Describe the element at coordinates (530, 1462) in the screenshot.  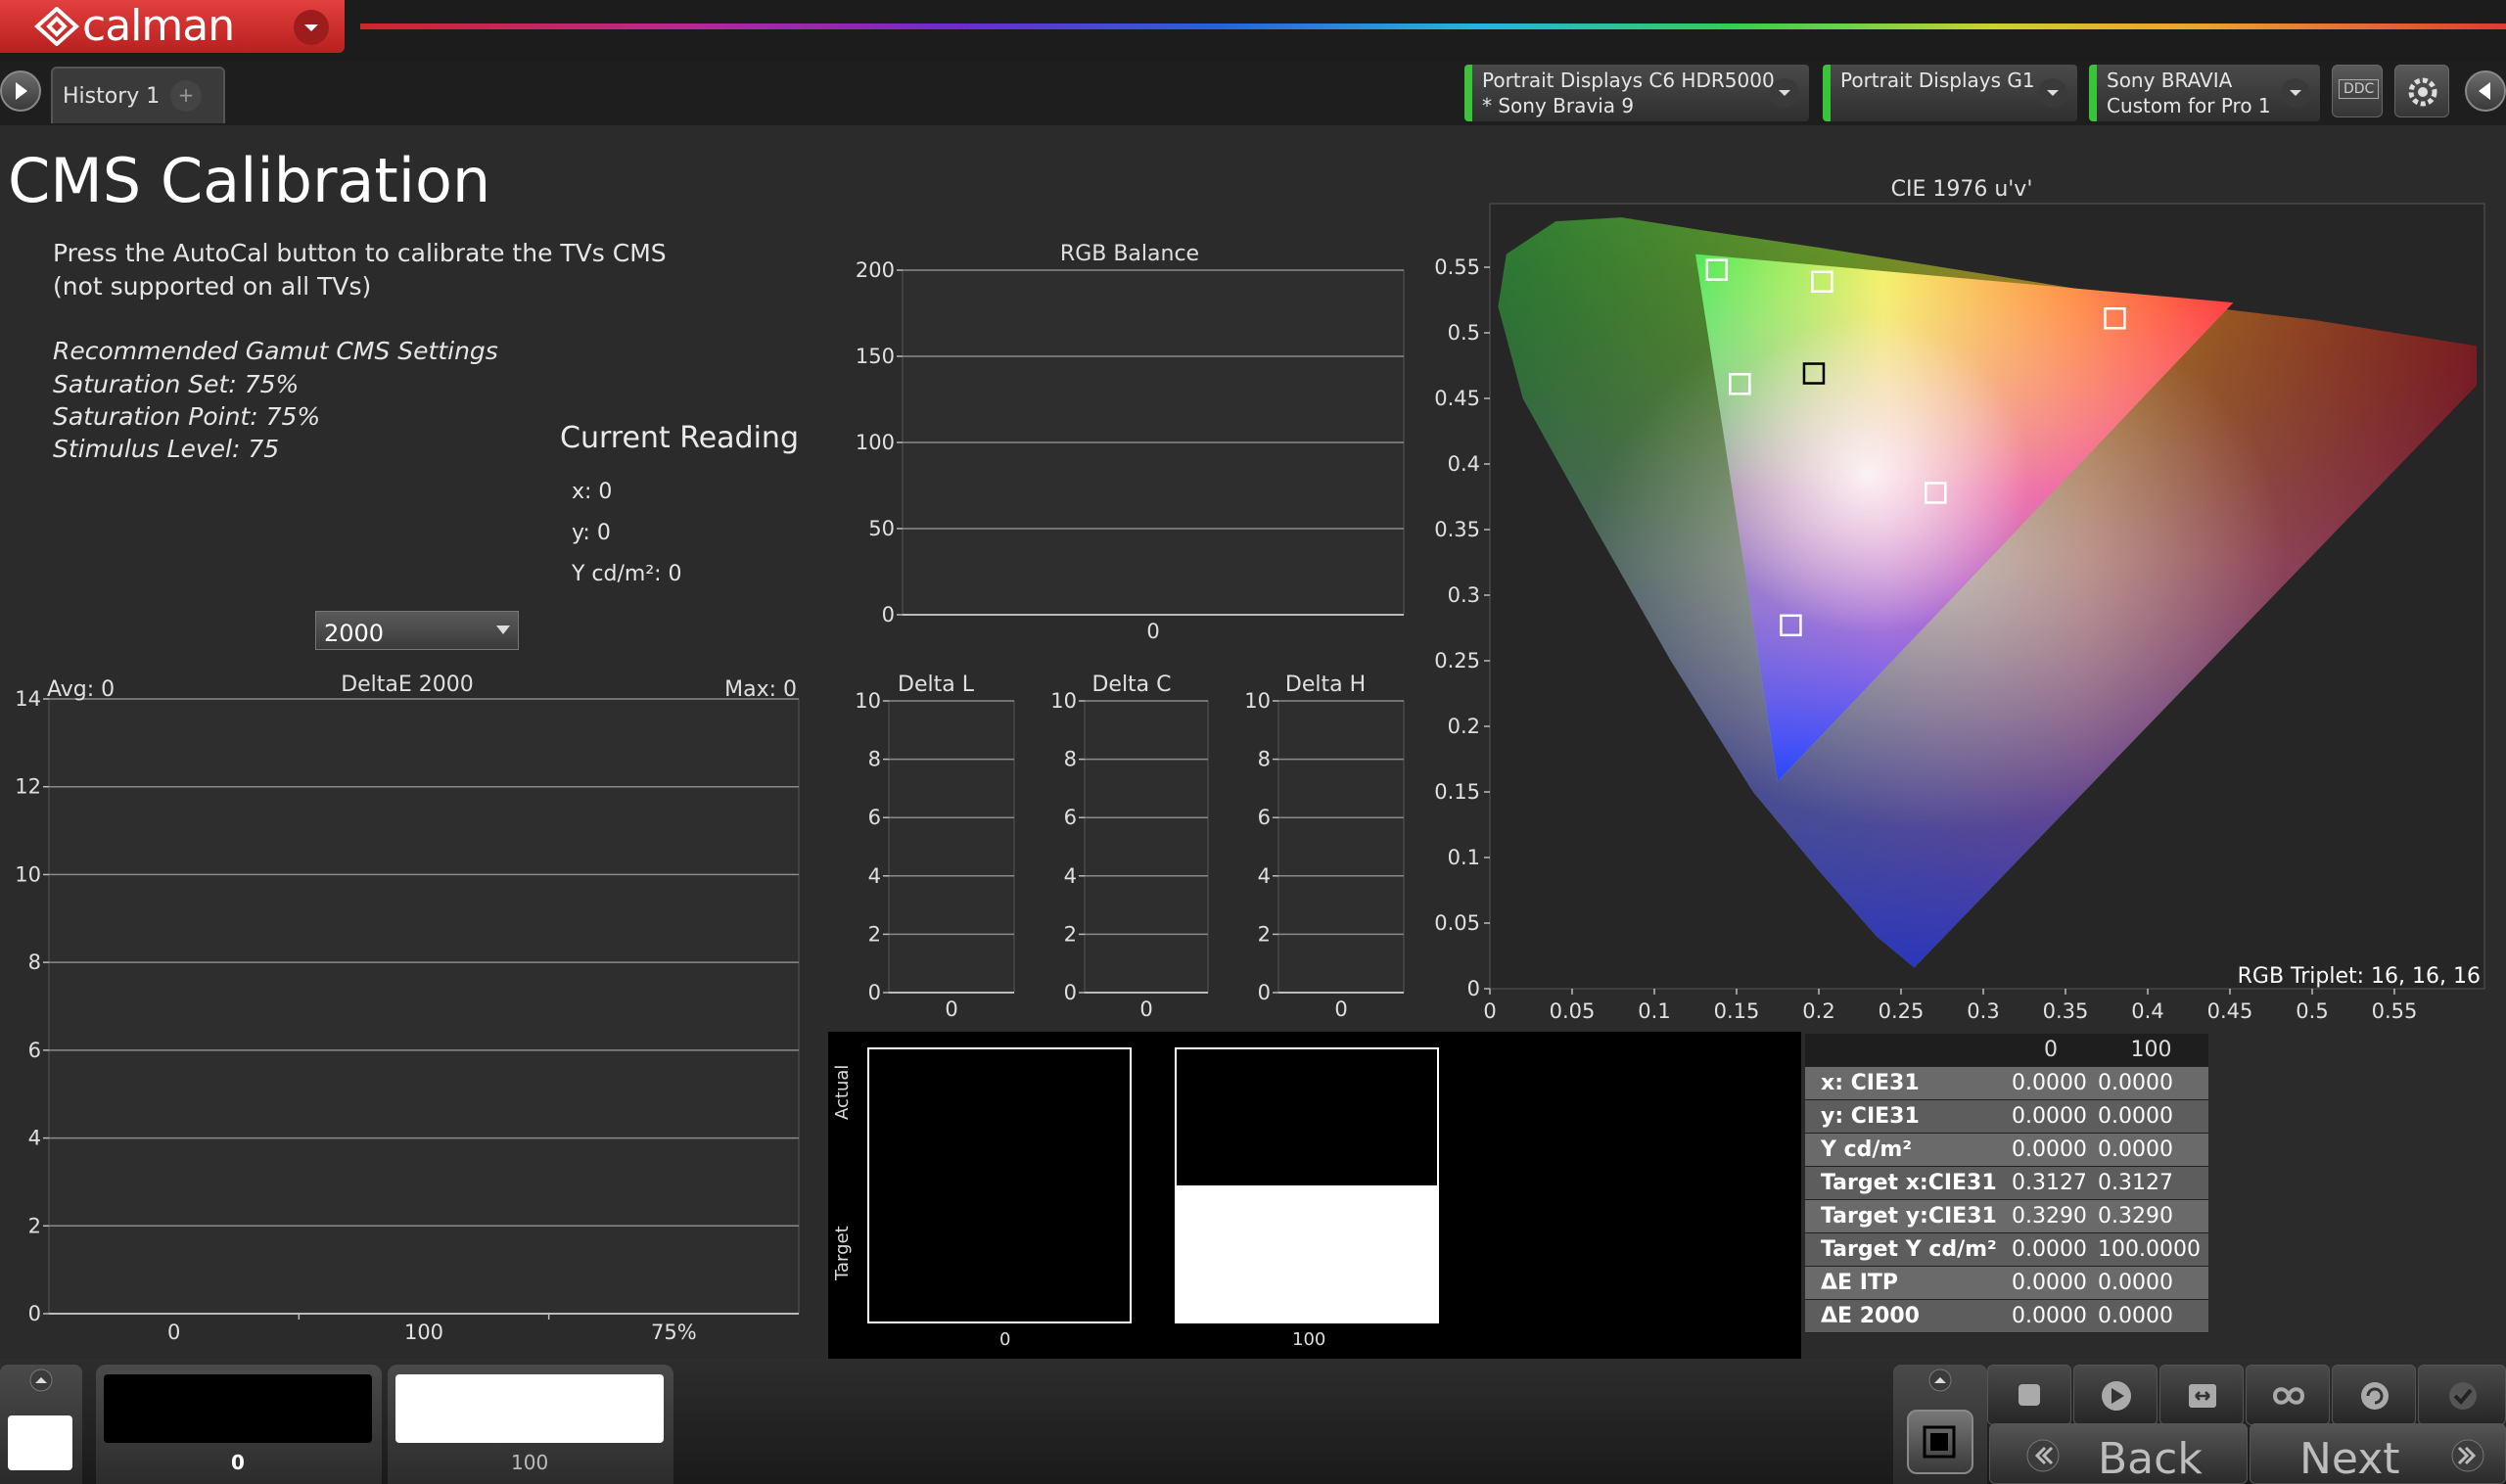
I see `thumb-100-label: 100` at that location.